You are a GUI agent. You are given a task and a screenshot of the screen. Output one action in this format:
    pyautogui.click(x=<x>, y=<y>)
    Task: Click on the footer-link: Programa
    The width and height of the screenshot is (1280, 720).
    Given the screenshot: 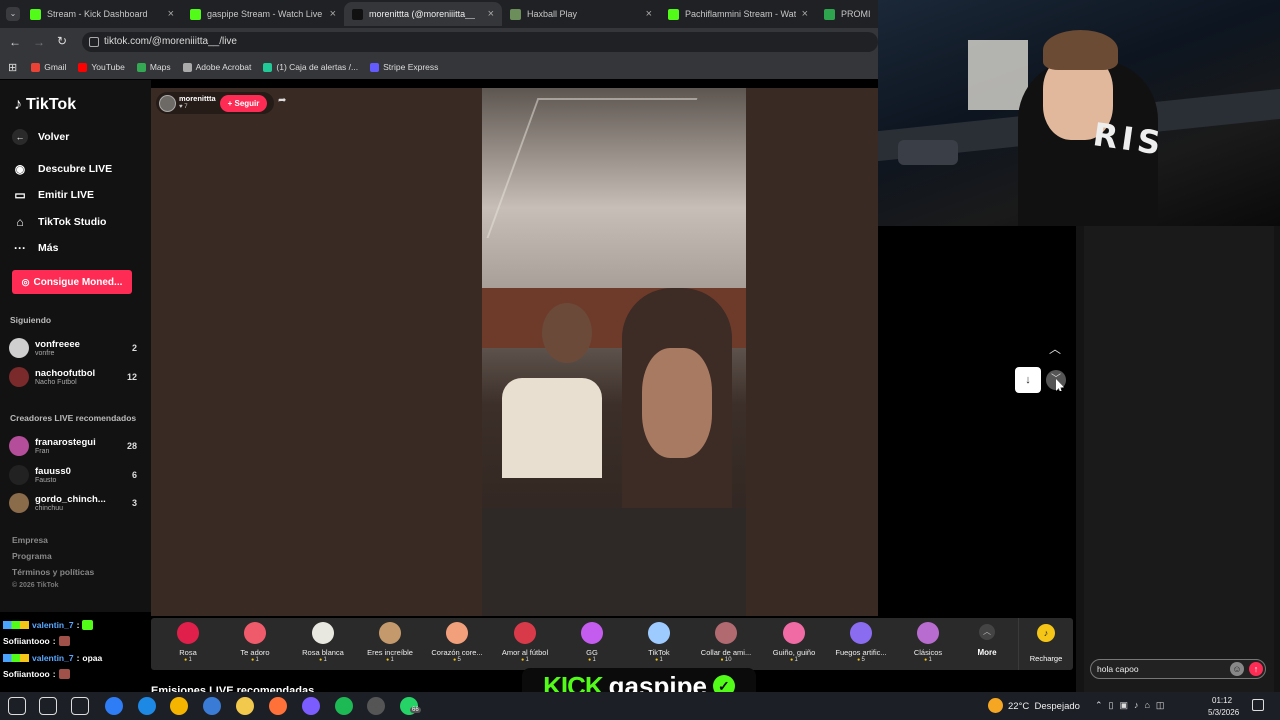 What is the action you would take?
    pyautogui.click(x=32, y=556)
    